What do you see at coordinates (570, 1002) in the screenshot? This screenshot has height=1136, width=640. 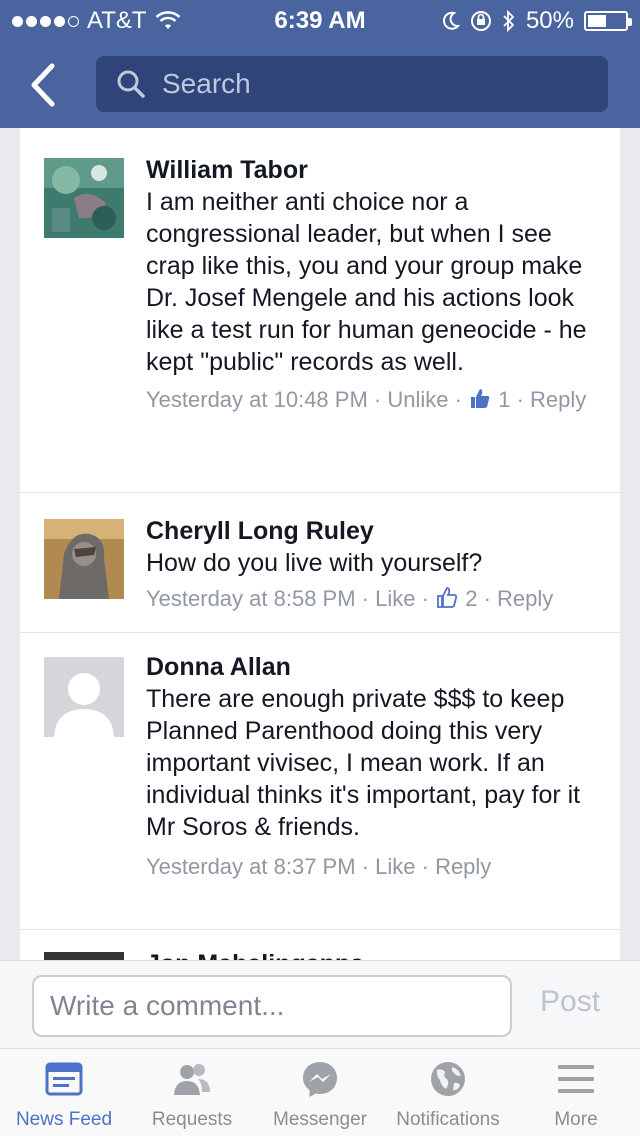 I see `post-button: Post` at bounding box center [570, 1002].